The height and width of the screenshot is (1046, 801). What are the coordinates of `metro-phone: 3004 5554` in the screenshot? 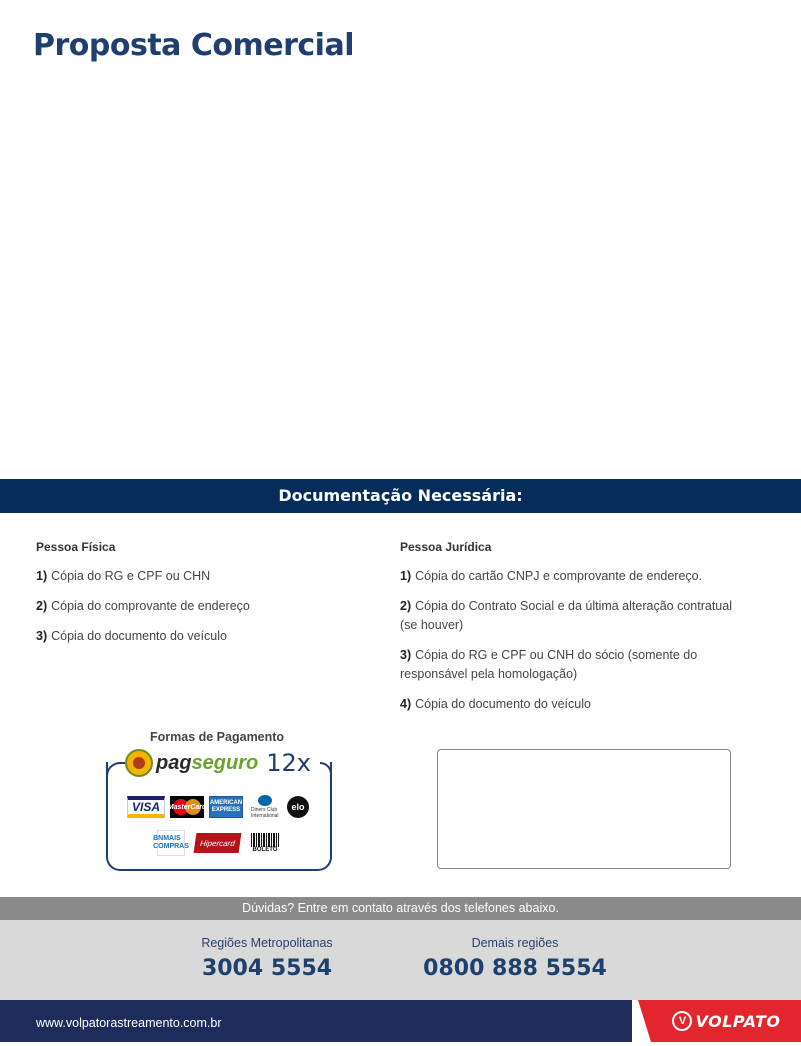 It's located at (267, 968).